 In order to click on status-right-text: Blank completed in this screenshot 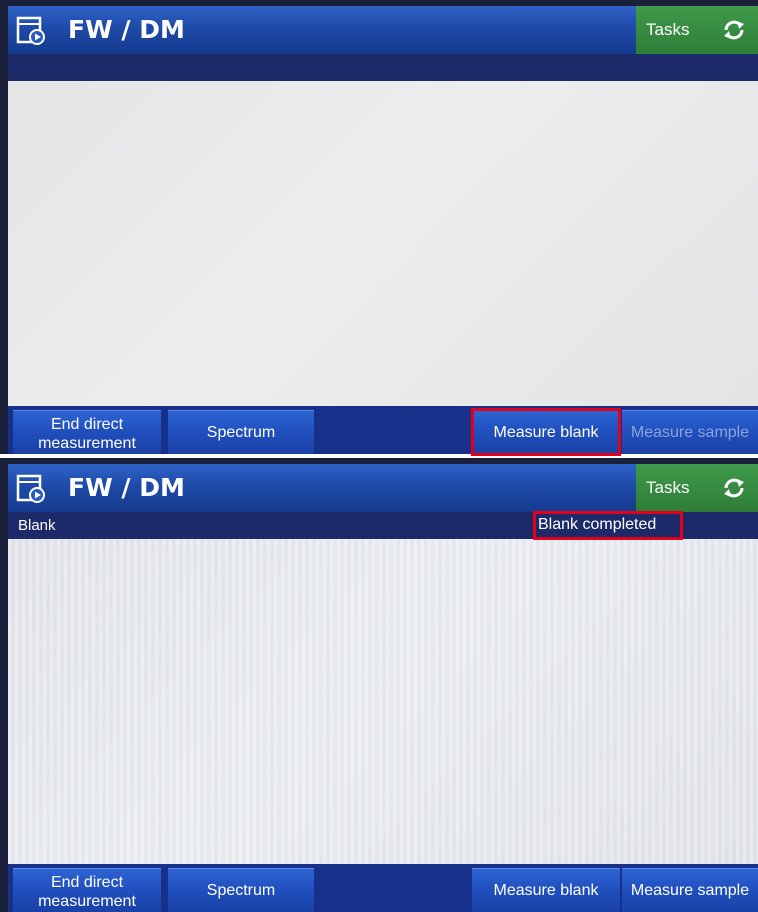, I will do `click(597, 524)`.